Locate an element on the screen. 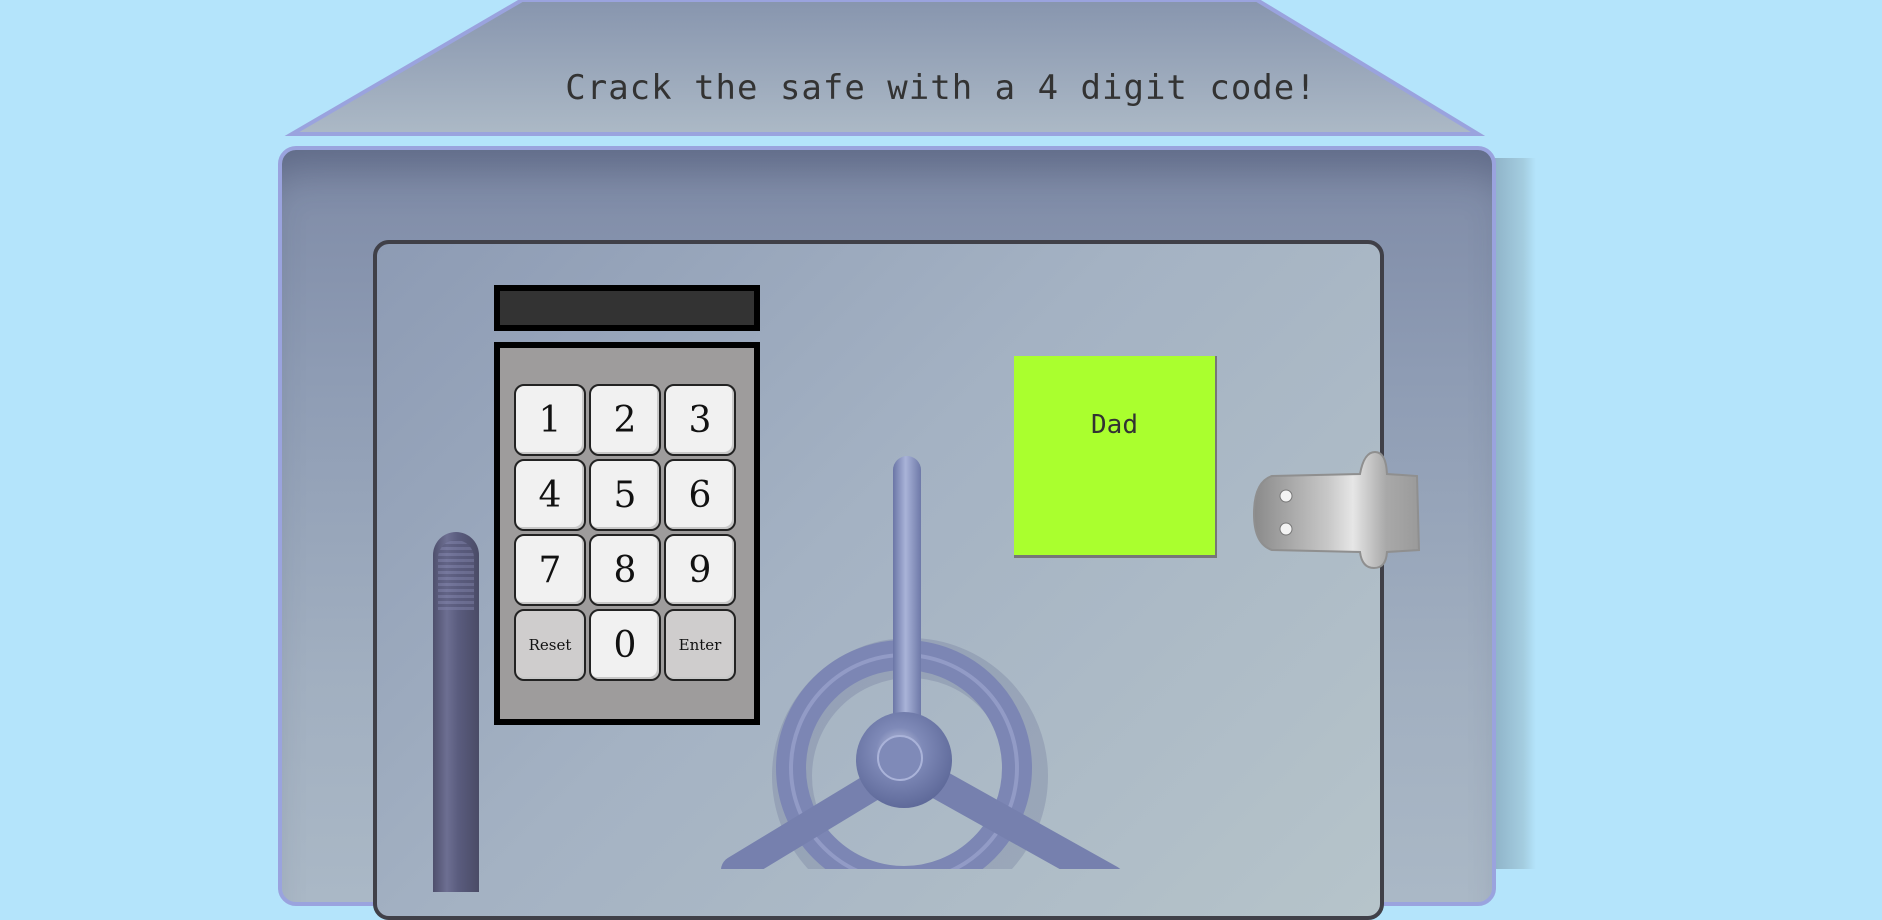 This screenshot has width=1882, height=920. door-hinge is located at coordinates (1336, 510).